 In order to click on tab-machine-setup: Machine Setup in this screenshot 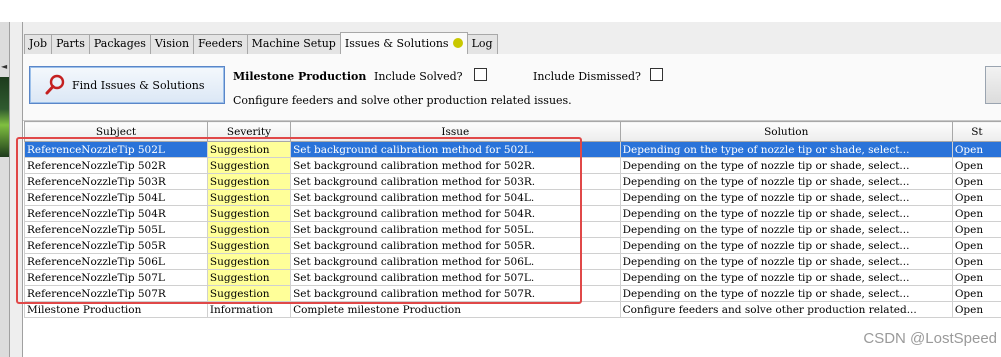, I will do `click(293, 44)`.